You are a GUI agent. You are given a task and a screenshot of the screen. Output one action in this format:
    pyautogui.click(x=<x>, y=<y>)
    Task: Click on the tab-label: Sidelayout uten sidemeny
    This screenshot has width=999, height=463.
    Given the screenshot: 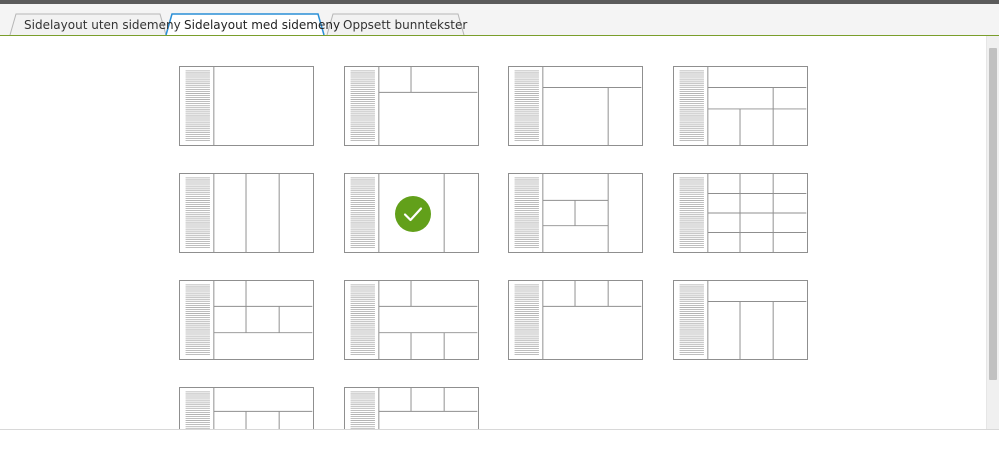 What is the action you would take?
    pyautogui.click(x=102, y=25)
    